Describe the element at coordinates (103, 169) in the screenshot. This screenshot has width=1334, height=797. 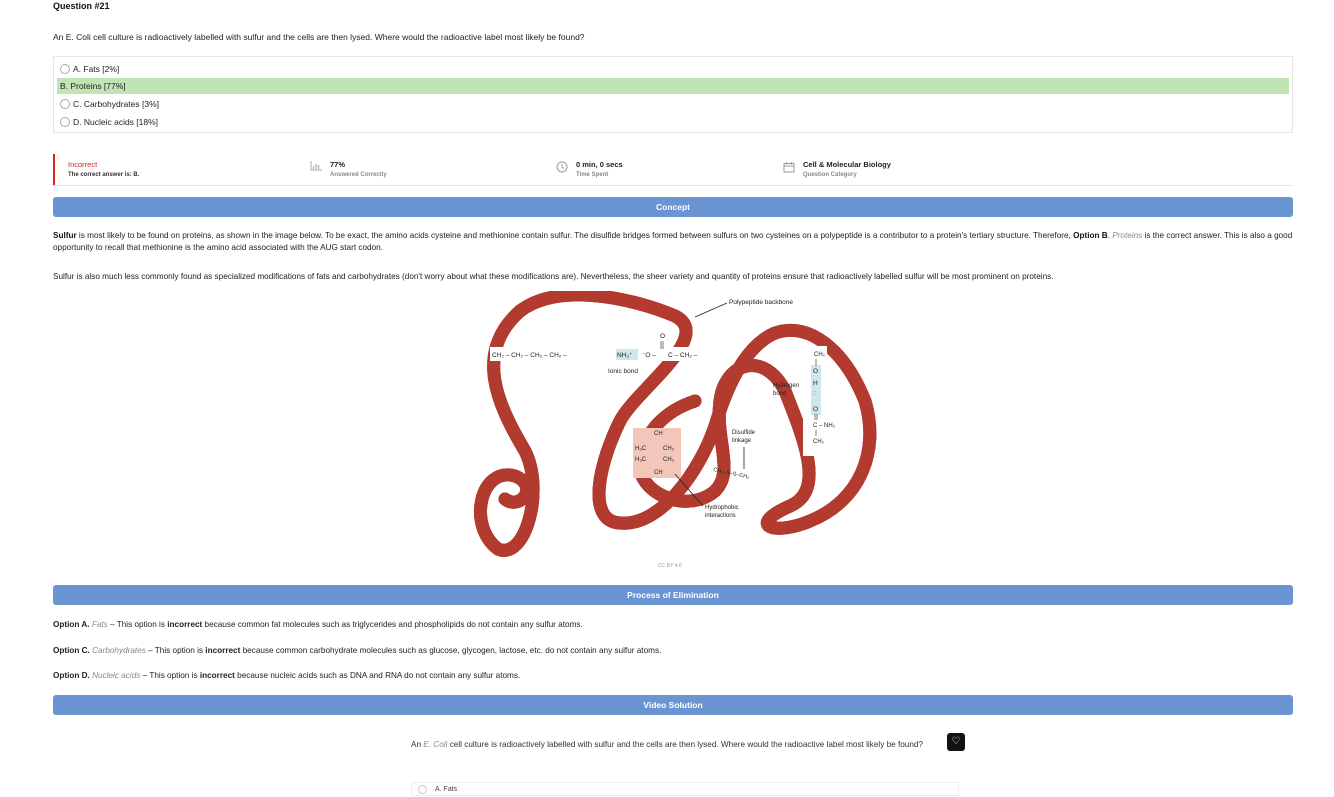
I see `result-stat: Incorrect The correct answer is: B.` at that location.